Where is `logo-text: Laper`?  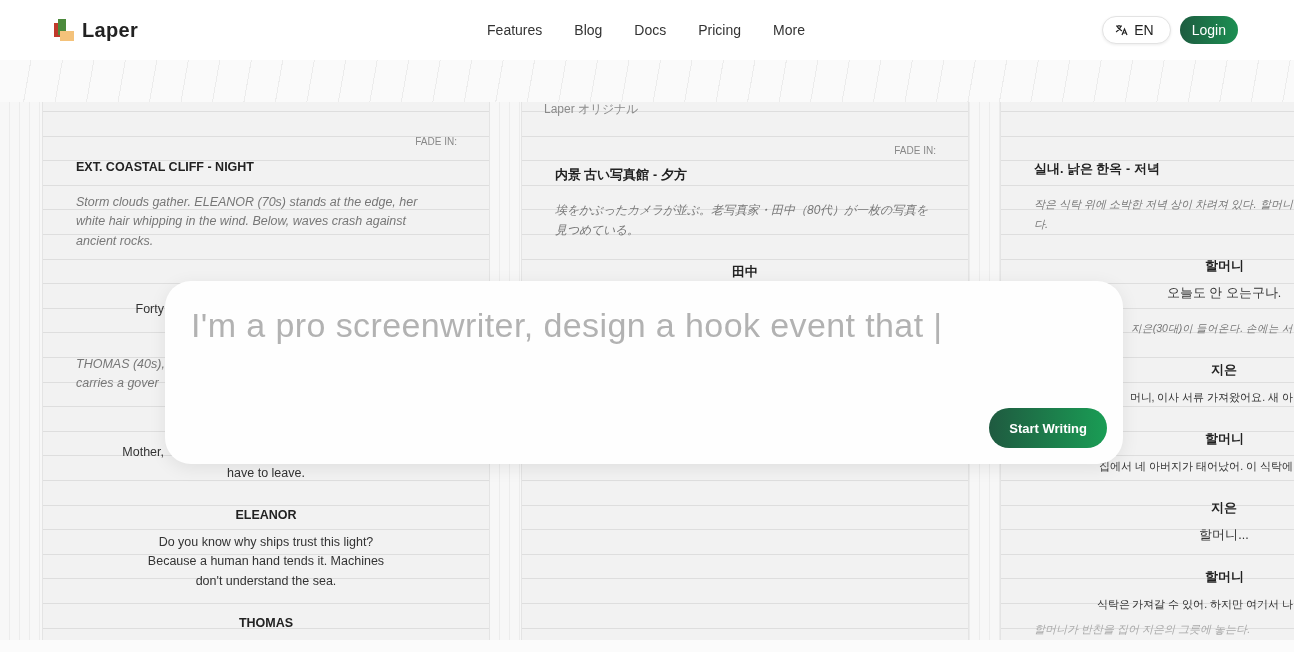
logo-text: Laper is located at coordinates (110, 30).